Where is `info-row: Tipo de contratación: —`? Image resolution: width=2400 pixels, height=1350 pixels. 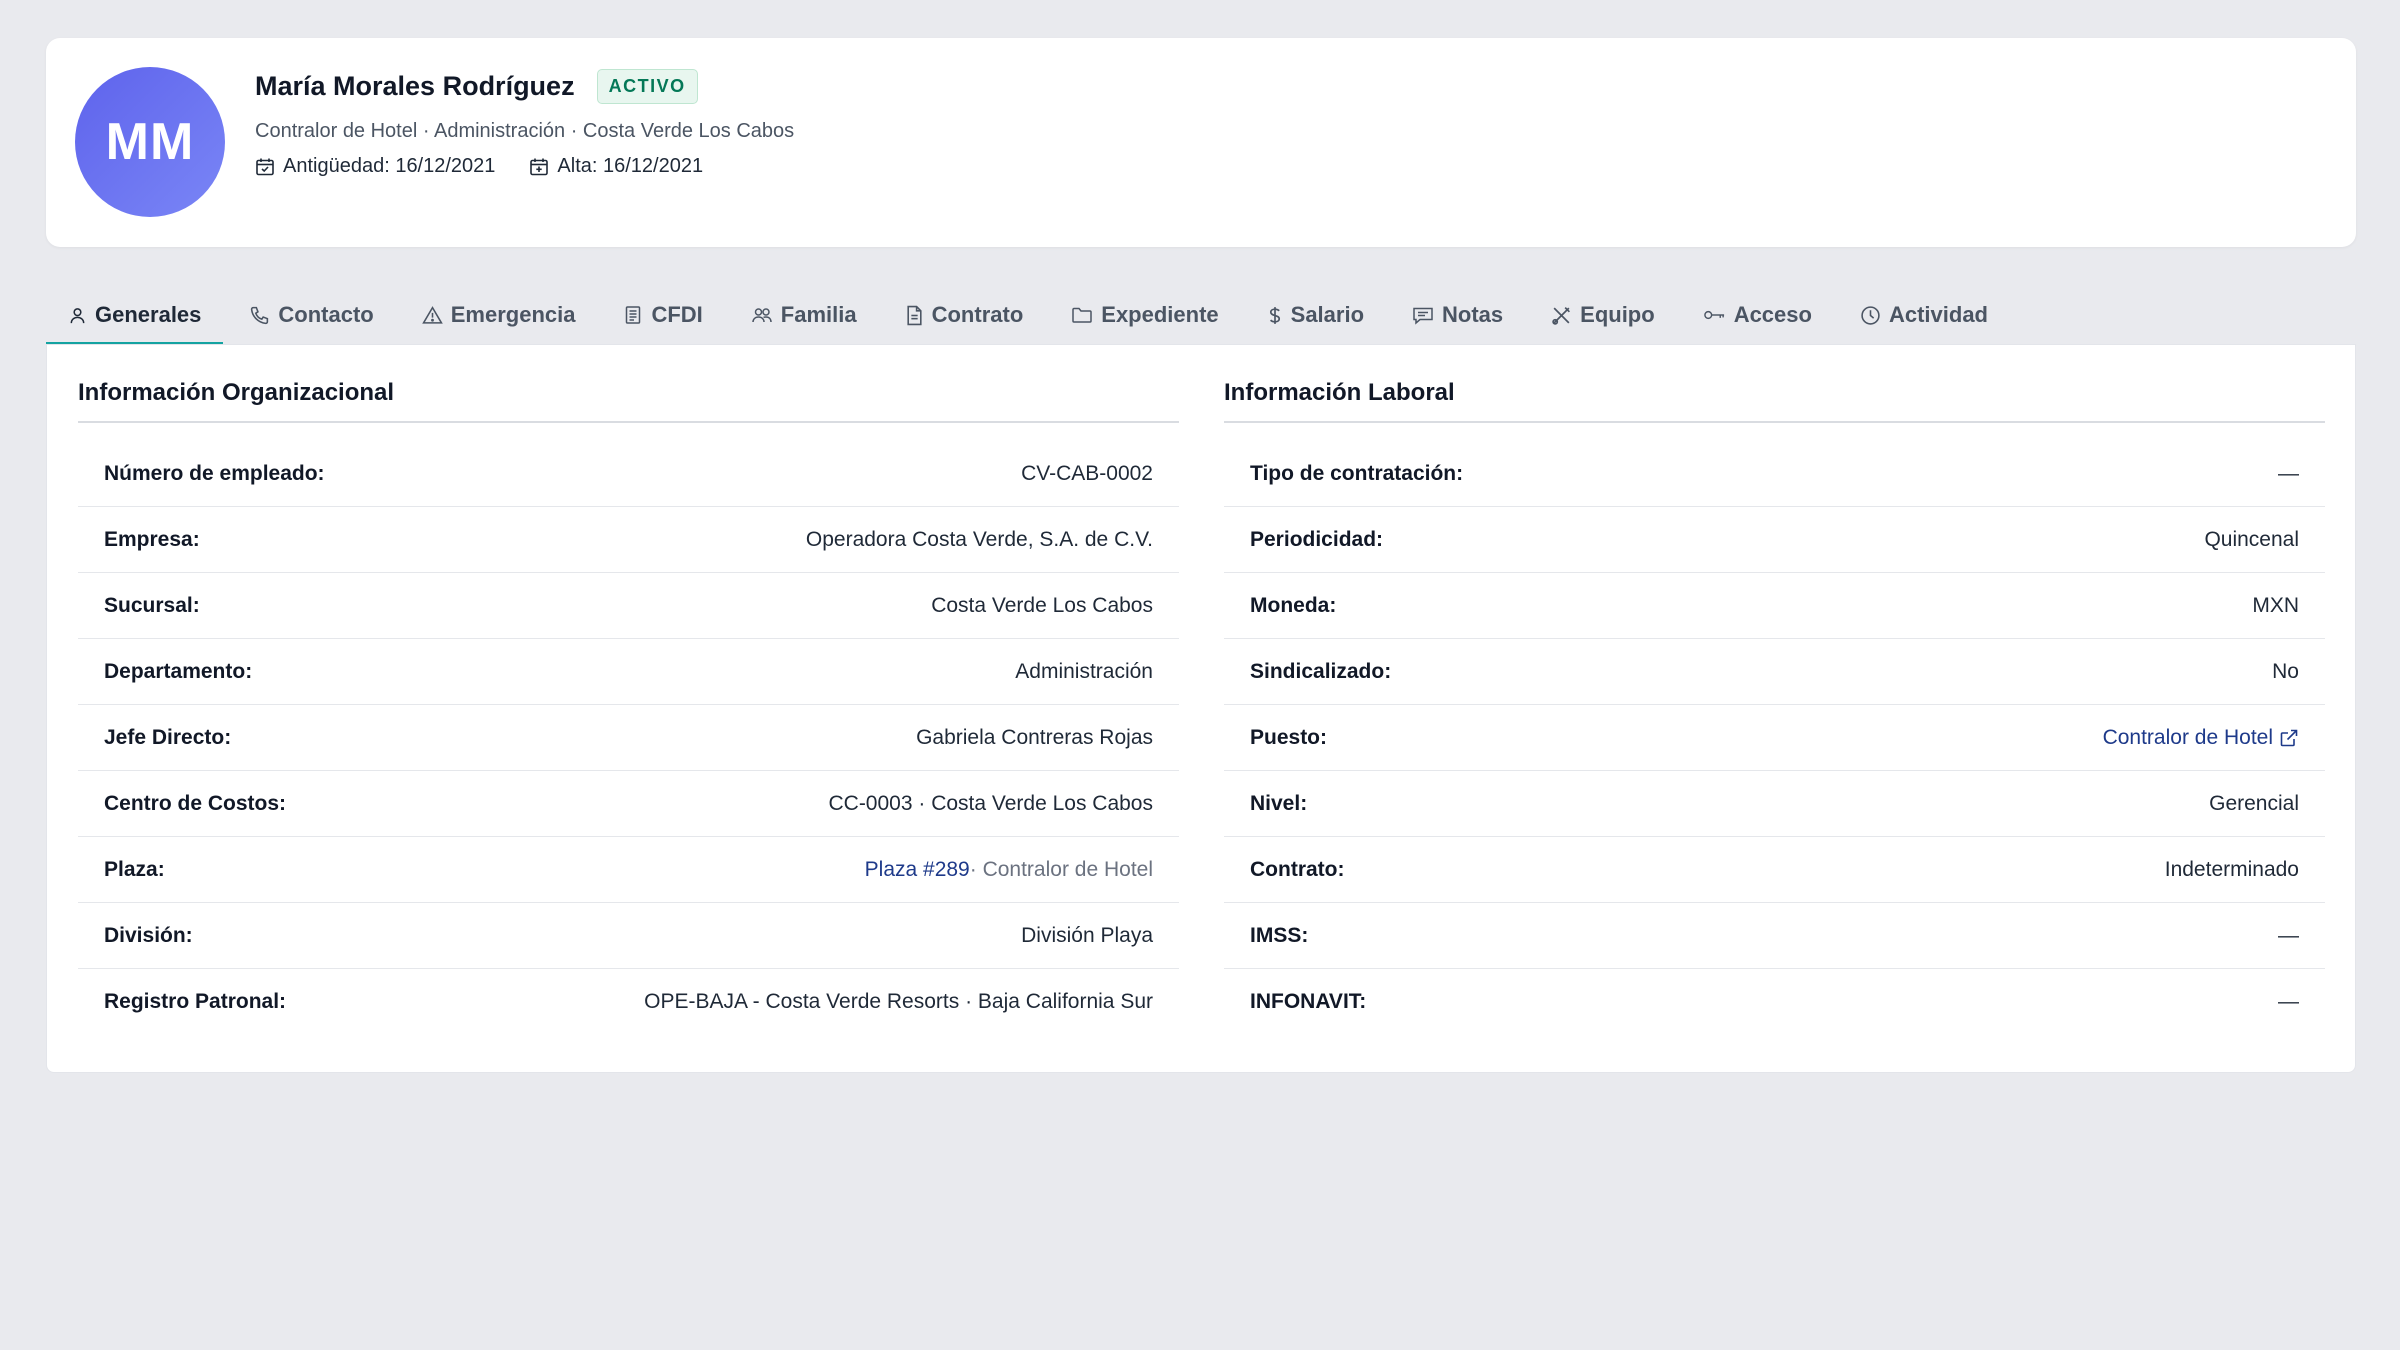
info-row: Tipo de contratación: — is located at coordinates (1774, 474).